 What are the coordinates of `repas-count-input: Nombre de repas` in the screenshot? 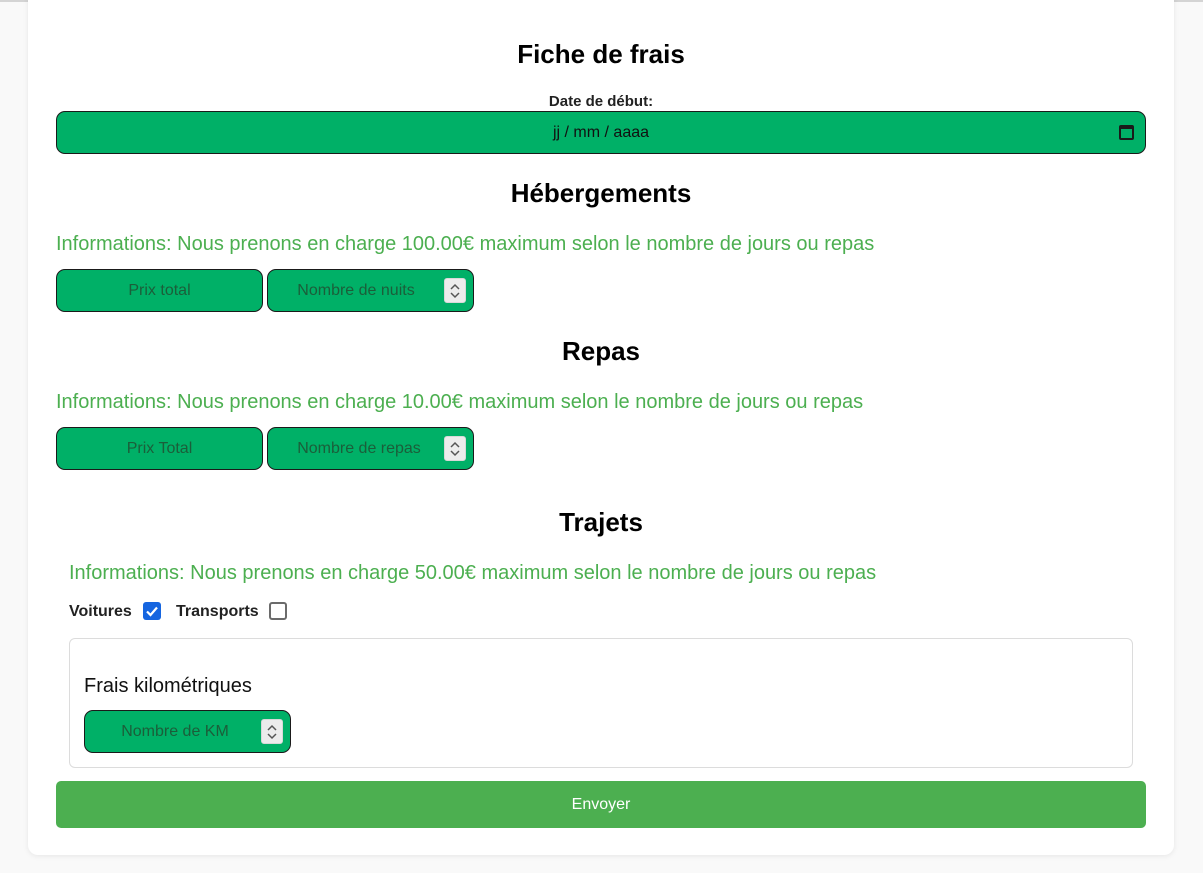 It's located at (370, 448).